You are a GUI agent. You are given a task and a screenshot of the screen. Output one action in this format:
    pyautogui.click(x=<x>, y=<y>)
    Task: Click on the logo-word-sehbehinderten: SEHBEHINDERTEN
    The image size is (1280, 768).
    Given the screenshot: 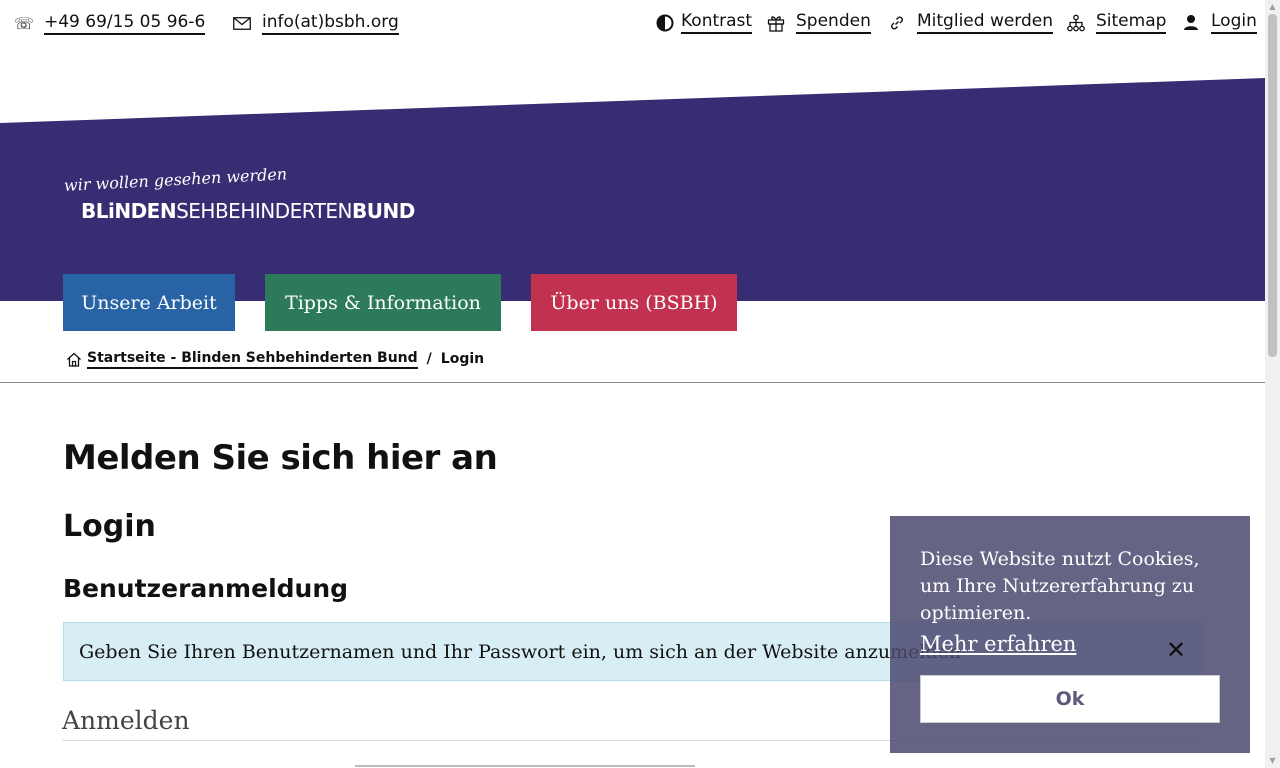 What is the action you would take?
    pyautogui.click(x=264, y=211)
    